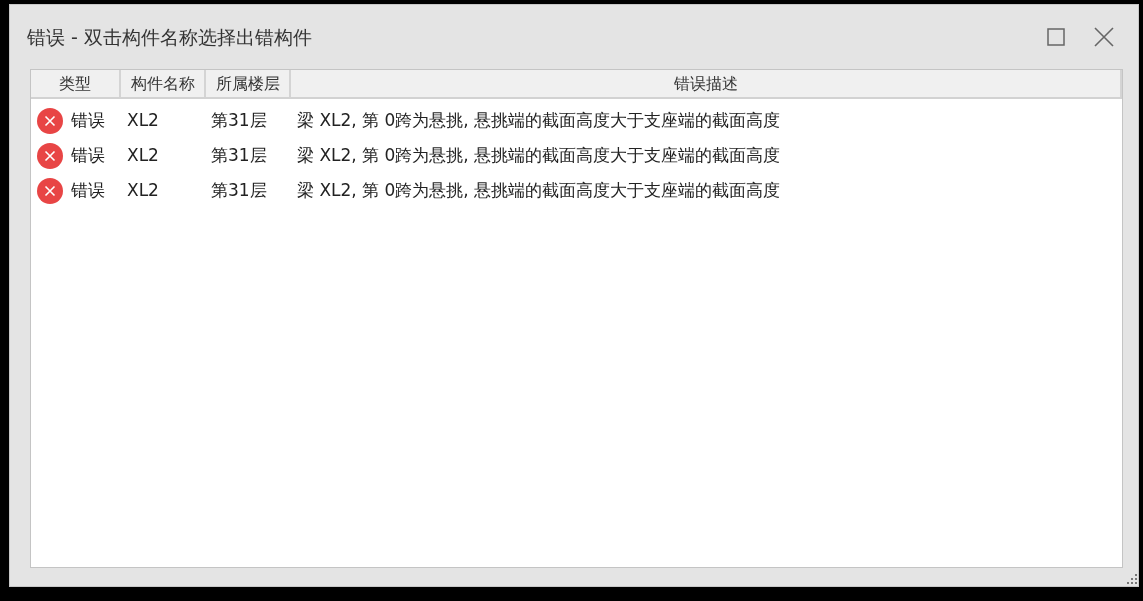 The height and width of the screenshot is (601, 1143). Describe the element at coordinates (248, 83) in the screenshot. I see `column-header: 所属楼层` at that location.